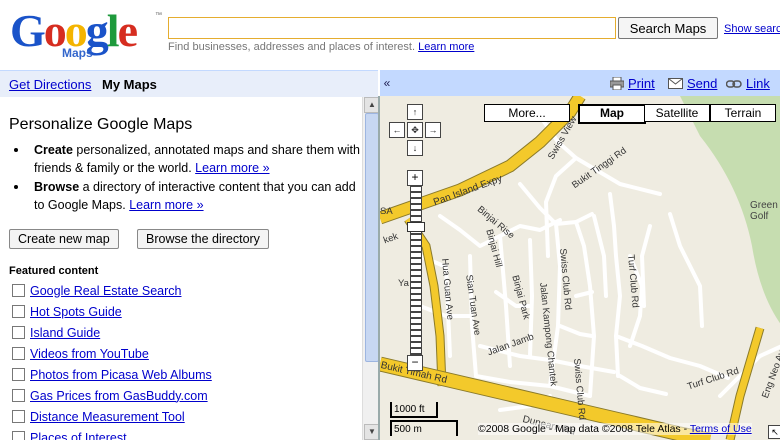 This screenshot has height=440, width=780. Describe the element at coordinates (415, 363) in the screenshot. I see `zoom-out-minus-icon: −` at that location.